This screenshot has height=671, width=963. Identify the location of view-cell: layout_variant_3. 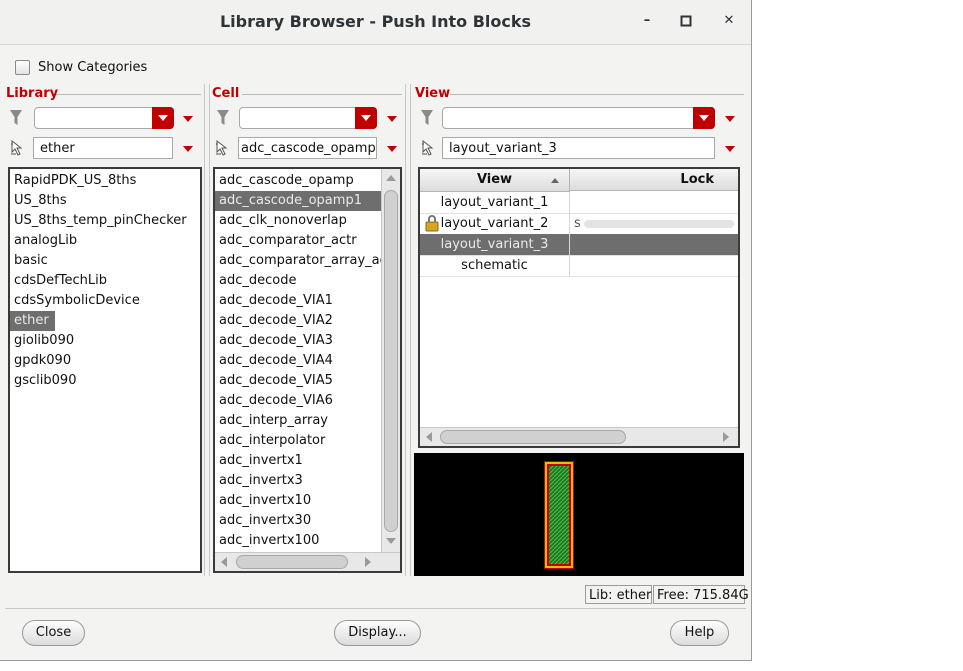
(495, 244).